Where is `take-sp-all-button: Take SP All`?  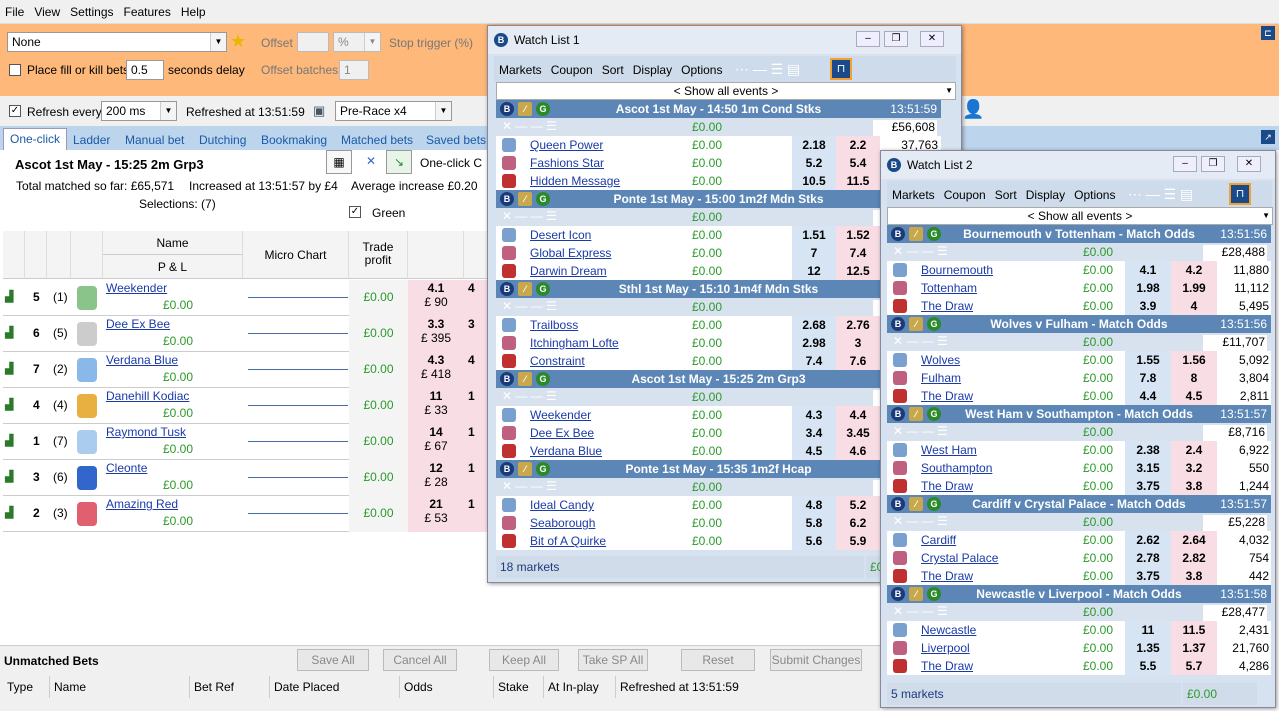 take-sp-all-button: Take SP All is located at coordinates (613, 660).